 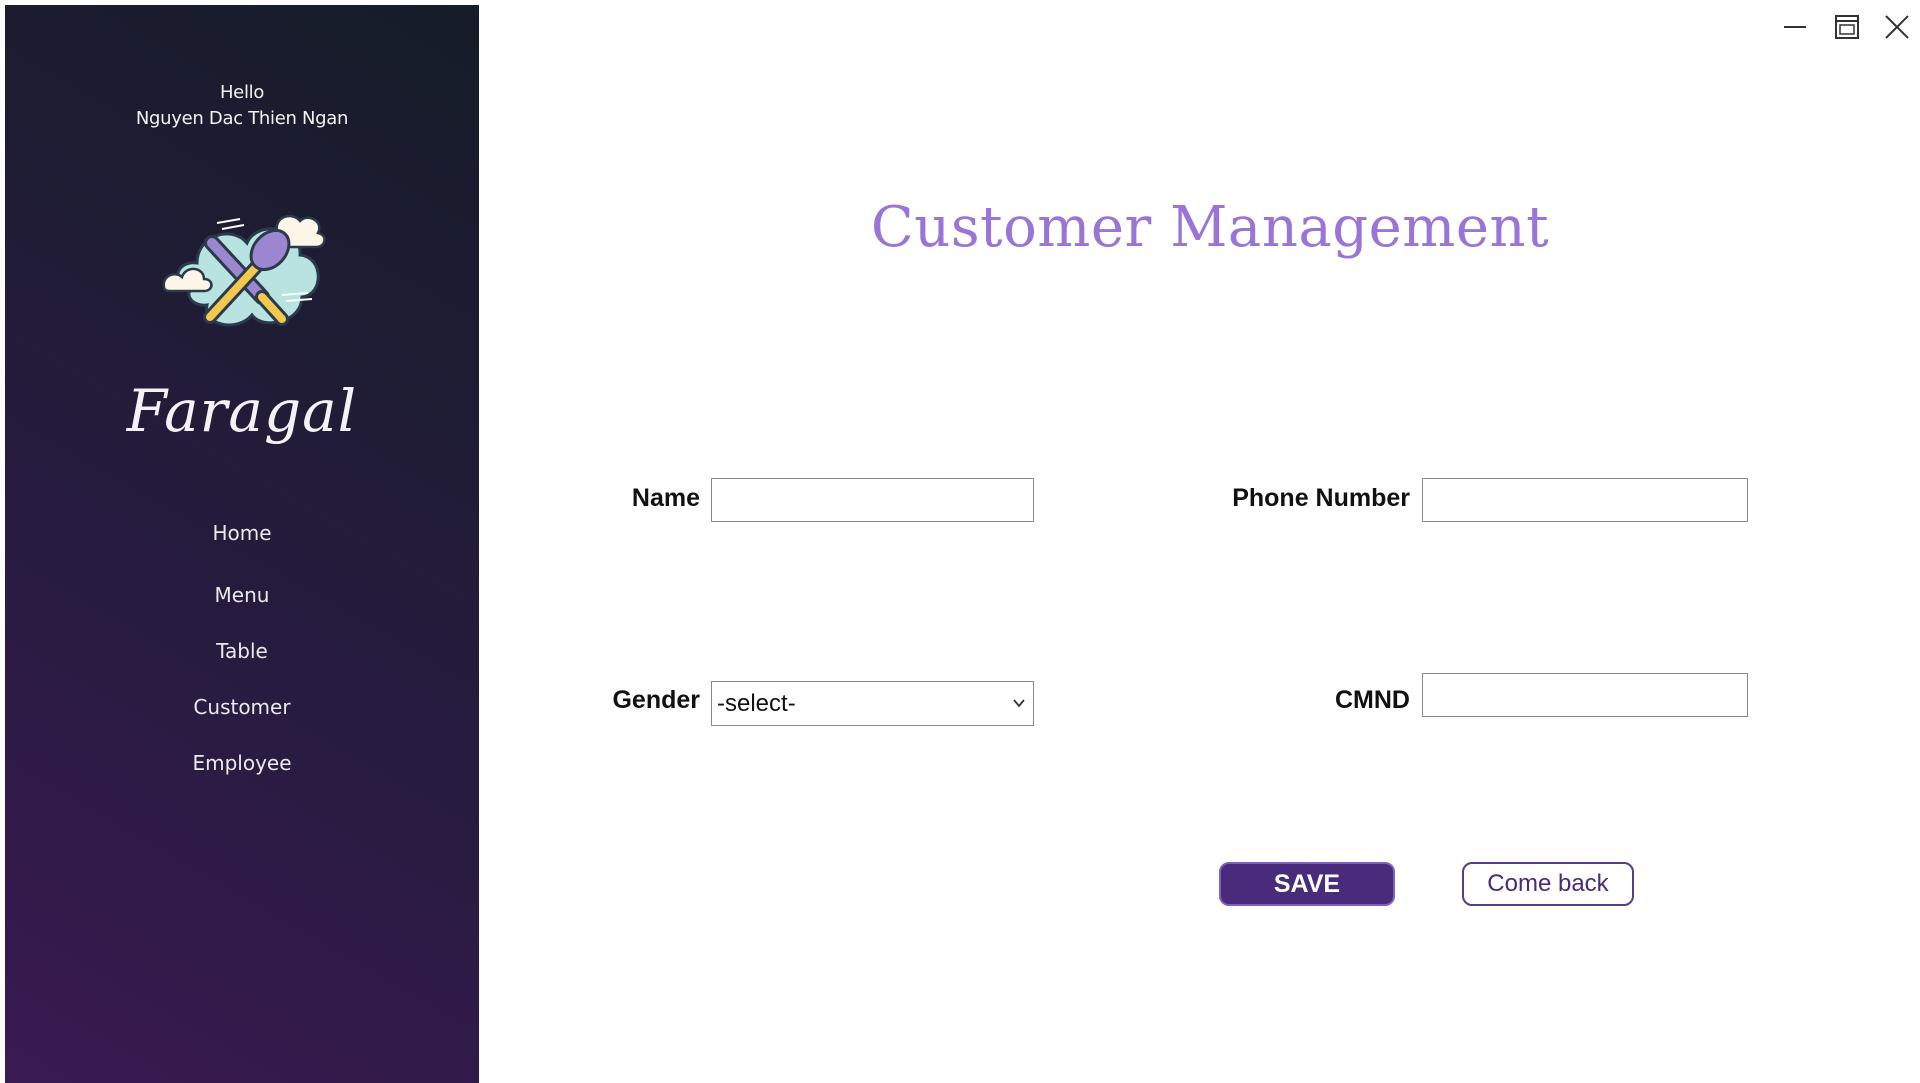 I want to click on name-input, so click(x=872, y=500).